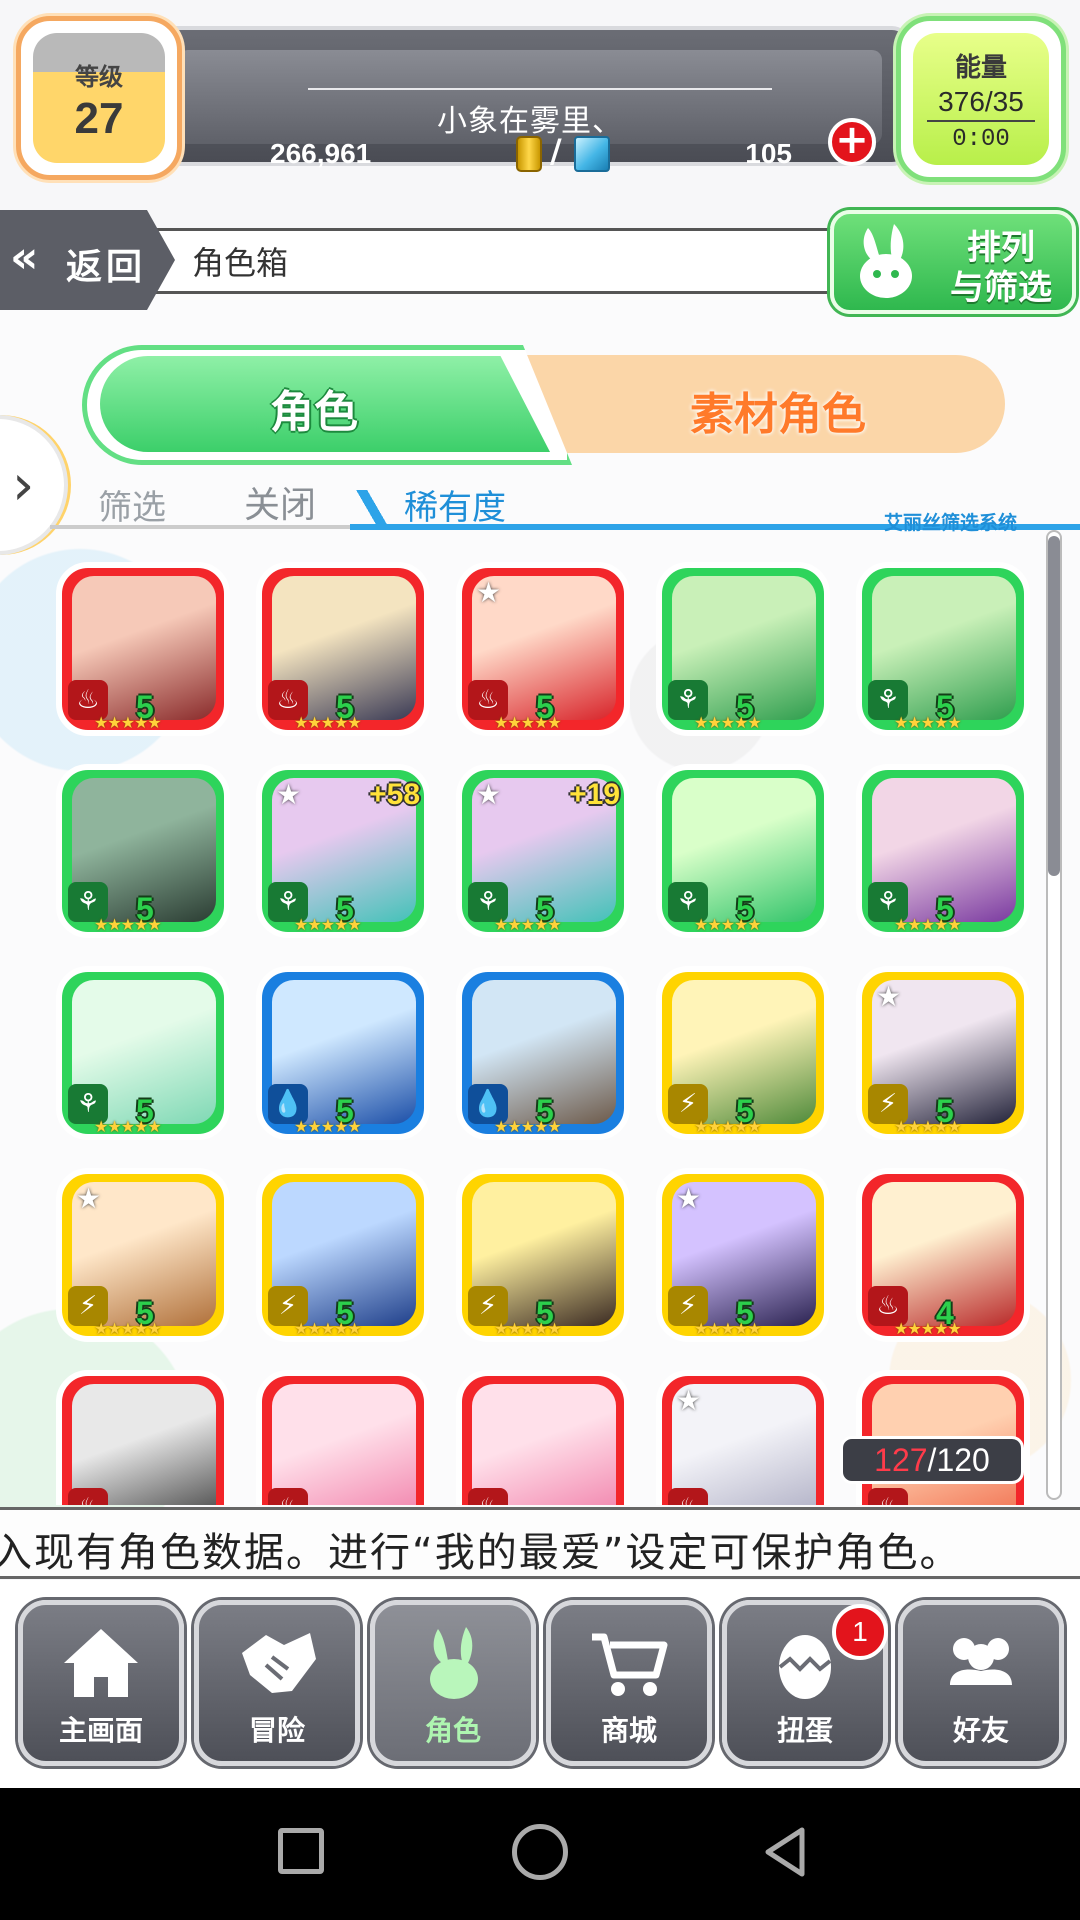  I want to click on player-status-inner: 小象在雾里、 266,961 / 105, so click(530, 111).